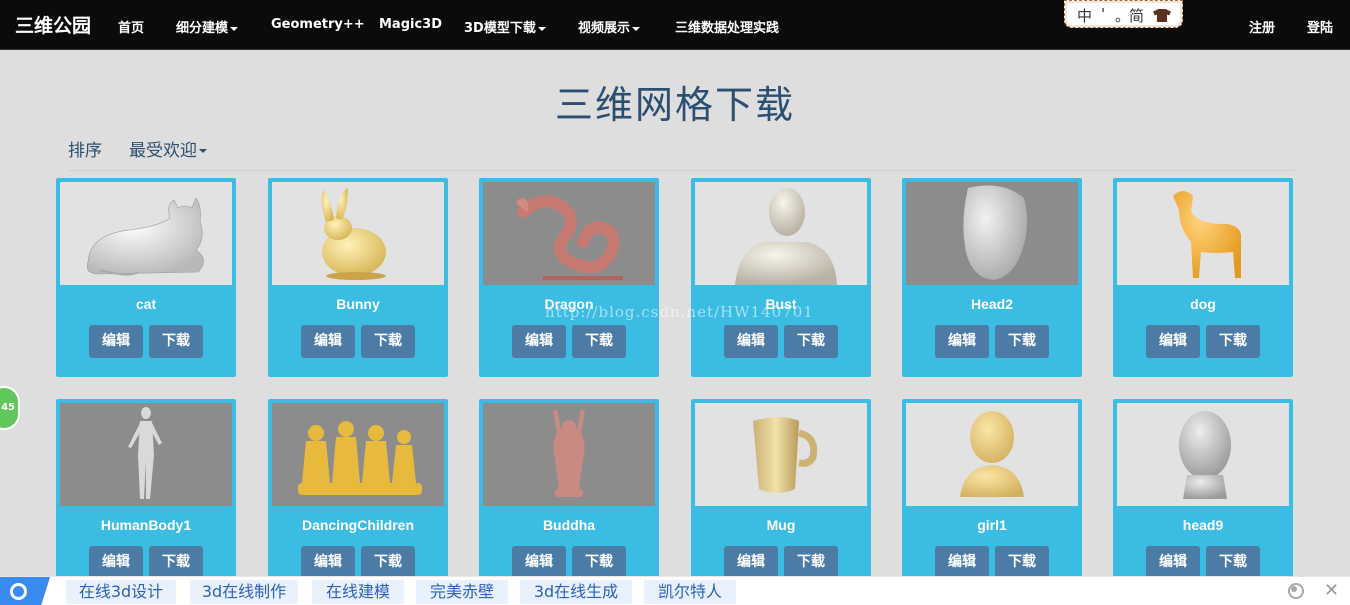 The width and height of the screenshot is (1350, 605). I want to click on search-suggestion-chip: 3d在线生成, so click(576, 592).